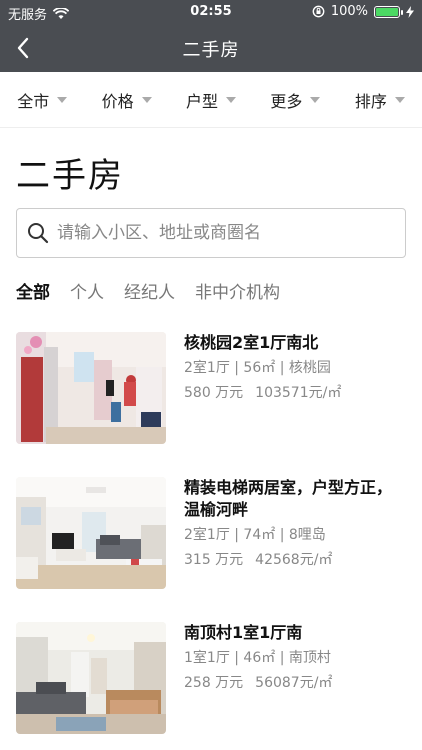 The height and width of the screenshot is (750, 422). What do you see at coordinates (388, 11) in the screenshot?
I see `battery-icon` at bounding box center [388, 11].